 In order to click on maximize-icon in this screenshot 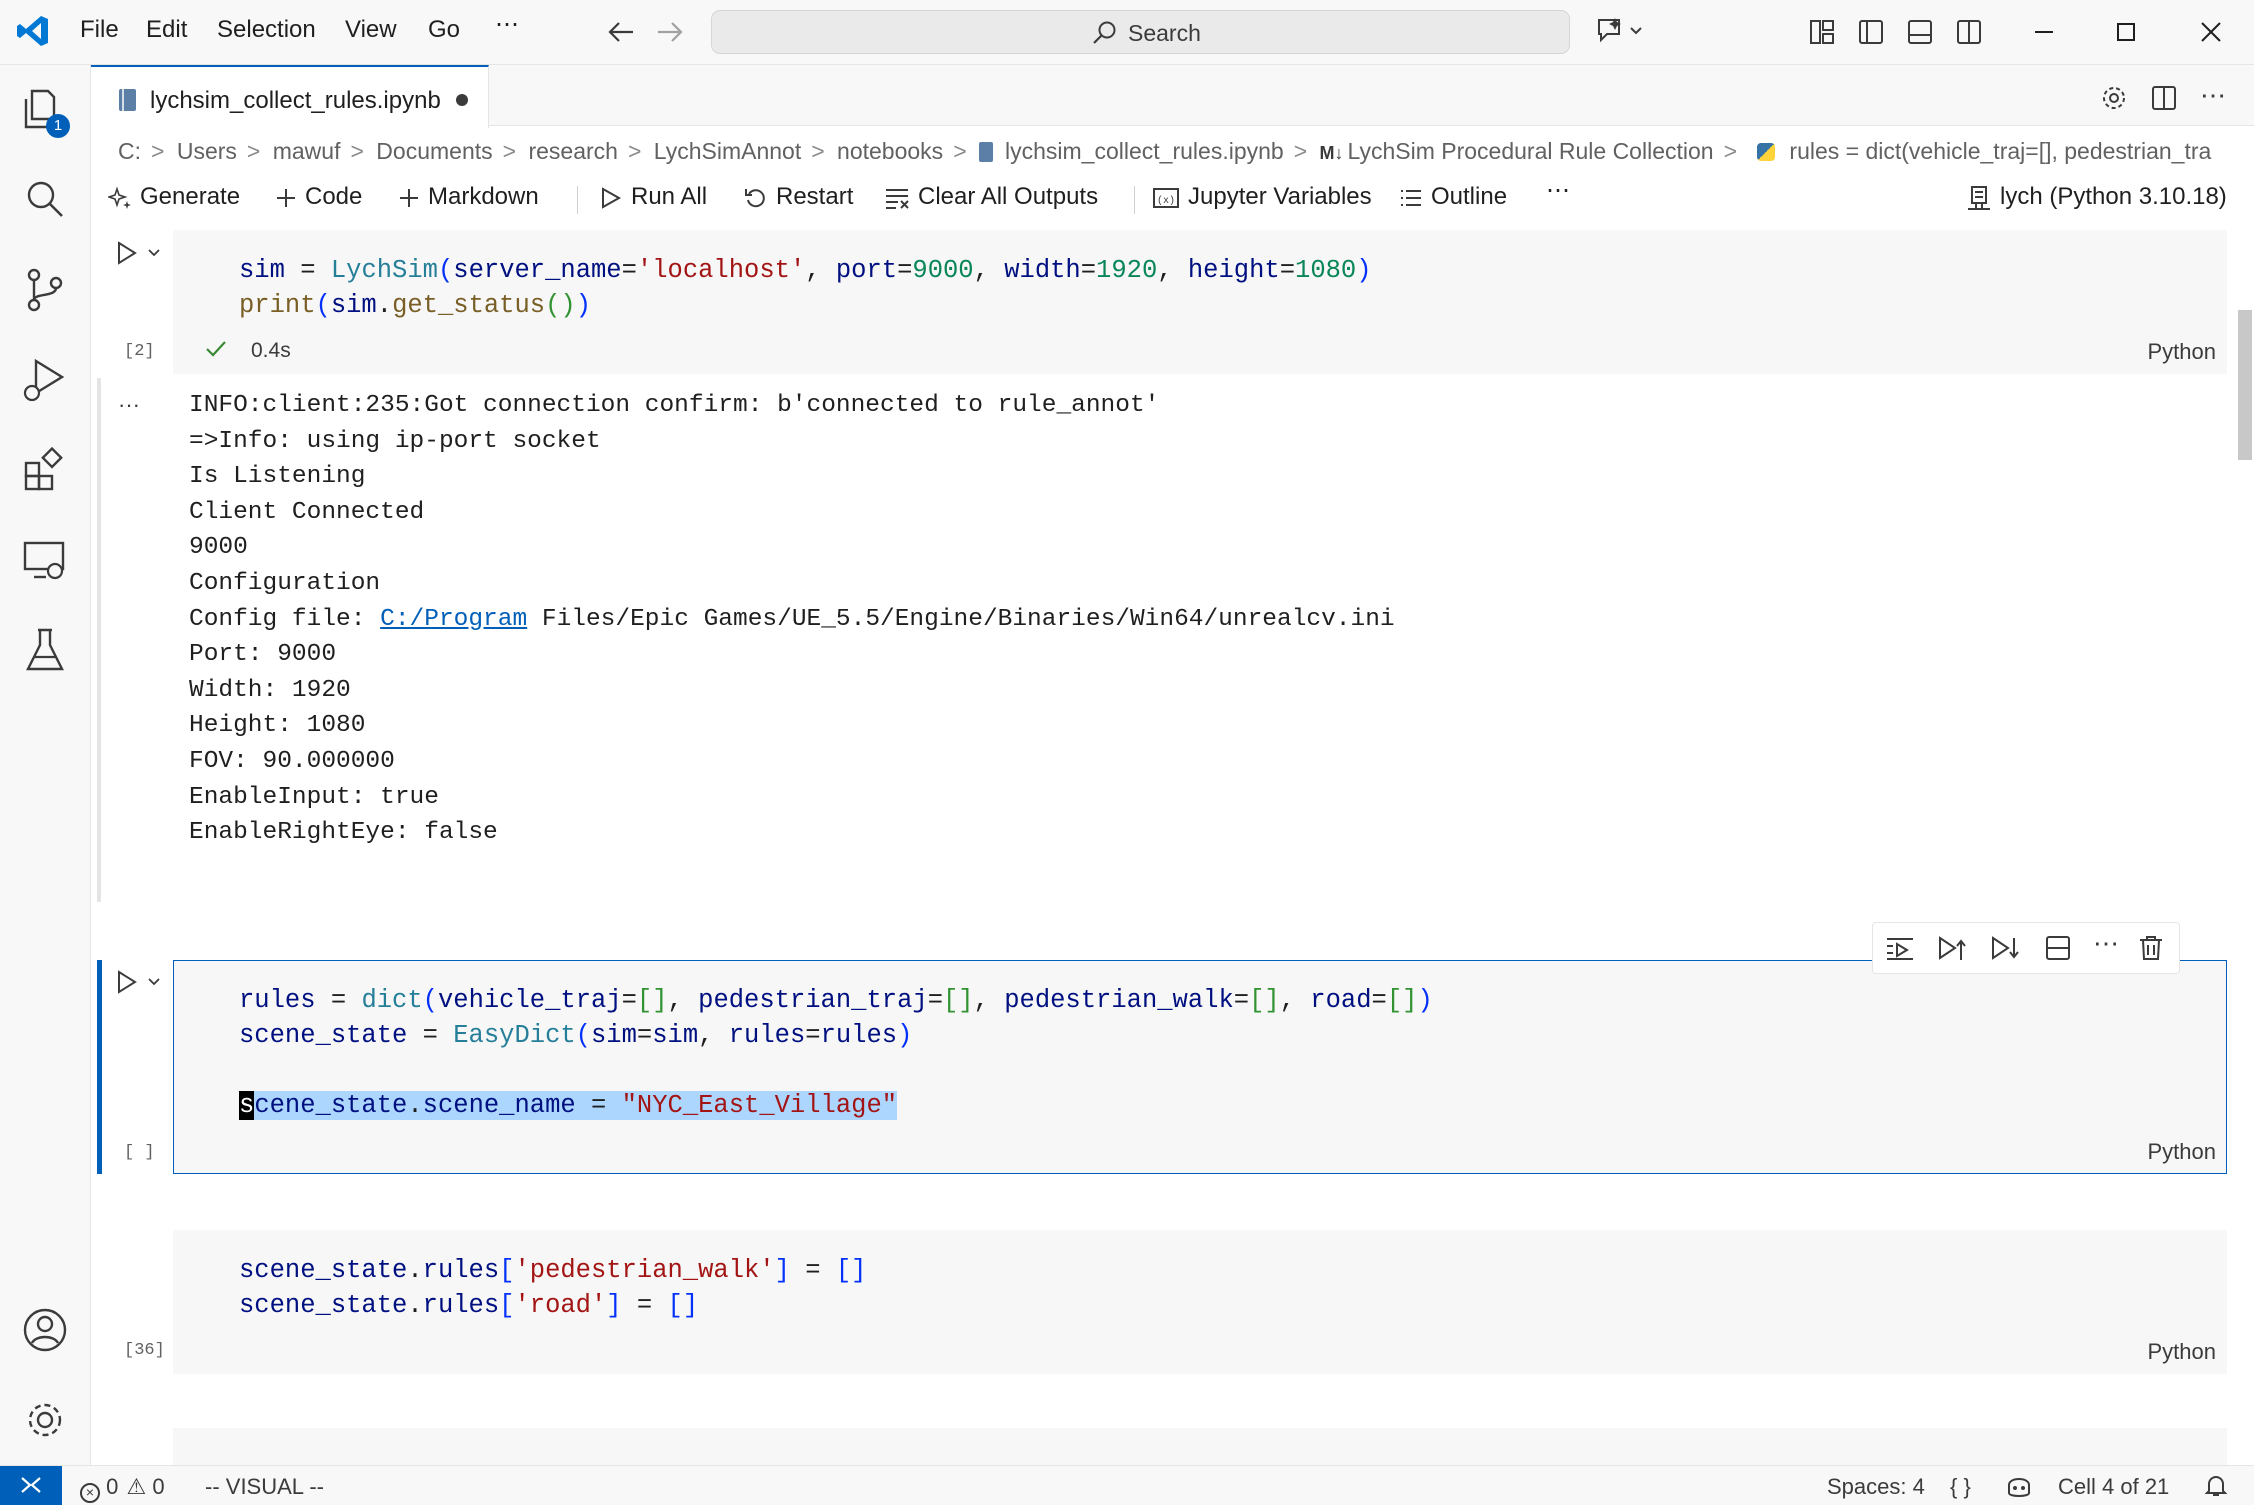, I will do `click(2126, 32)`.